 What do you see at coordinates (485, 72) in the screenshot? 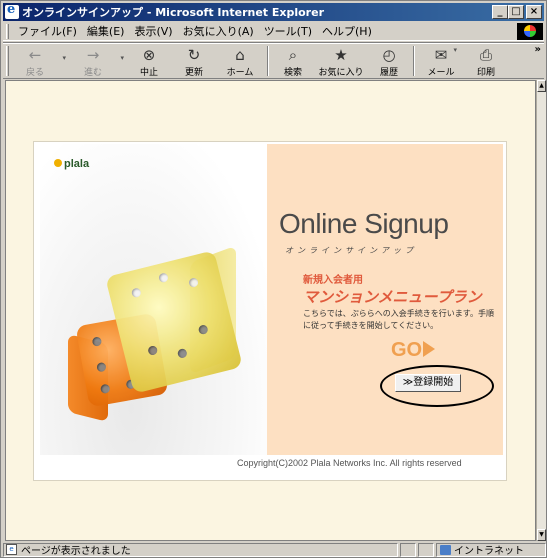
I see `print-label: 印刷` at bounding box center [485, 72].